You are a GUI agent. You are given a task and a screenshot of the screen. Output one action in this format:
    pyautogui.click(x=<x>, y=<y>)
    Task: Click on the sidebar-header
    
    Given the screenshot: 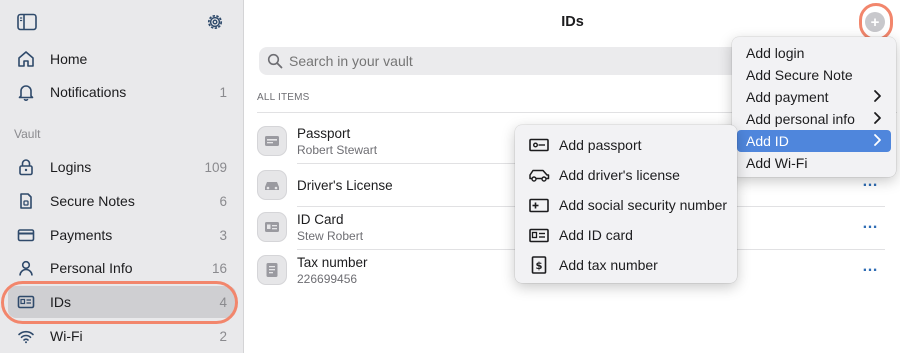 What is the action you would take?
    pyautogui.click(x=122, y=22)
    